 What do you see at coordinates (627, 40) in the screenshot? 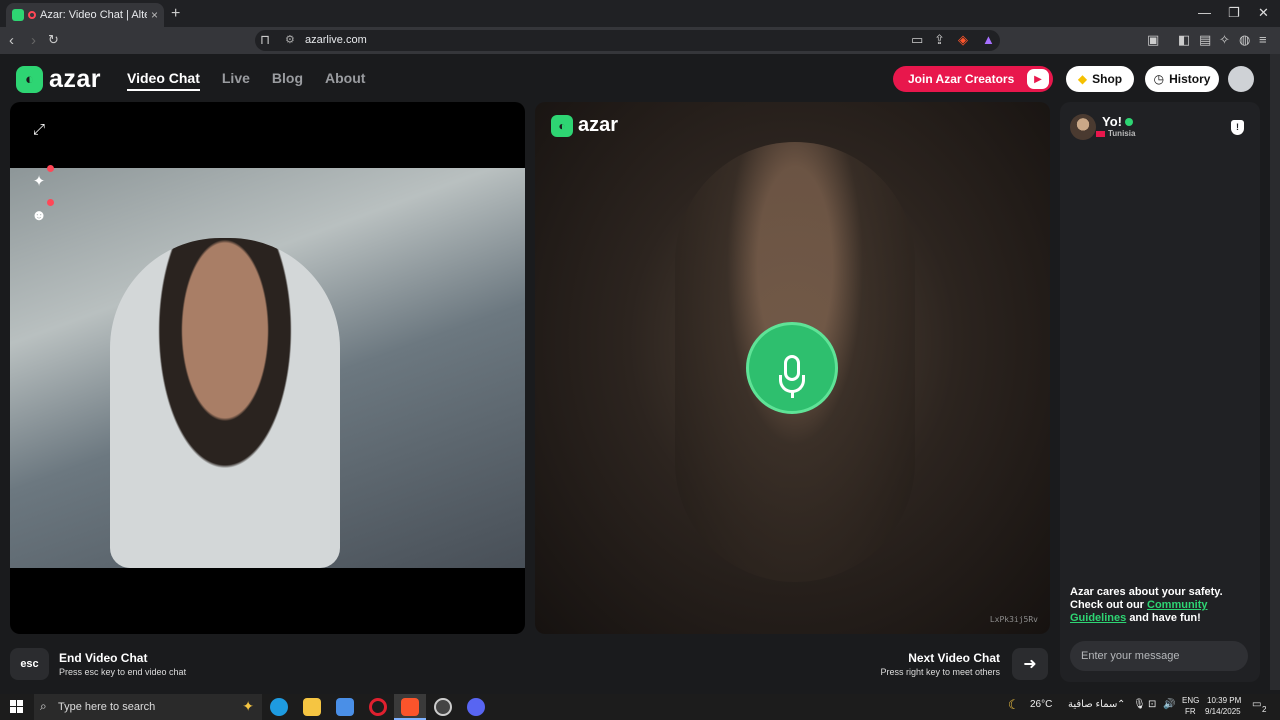
I see `address-bar: ⊓ ⚙ azarlive.com` at bounding box center [627, 40].